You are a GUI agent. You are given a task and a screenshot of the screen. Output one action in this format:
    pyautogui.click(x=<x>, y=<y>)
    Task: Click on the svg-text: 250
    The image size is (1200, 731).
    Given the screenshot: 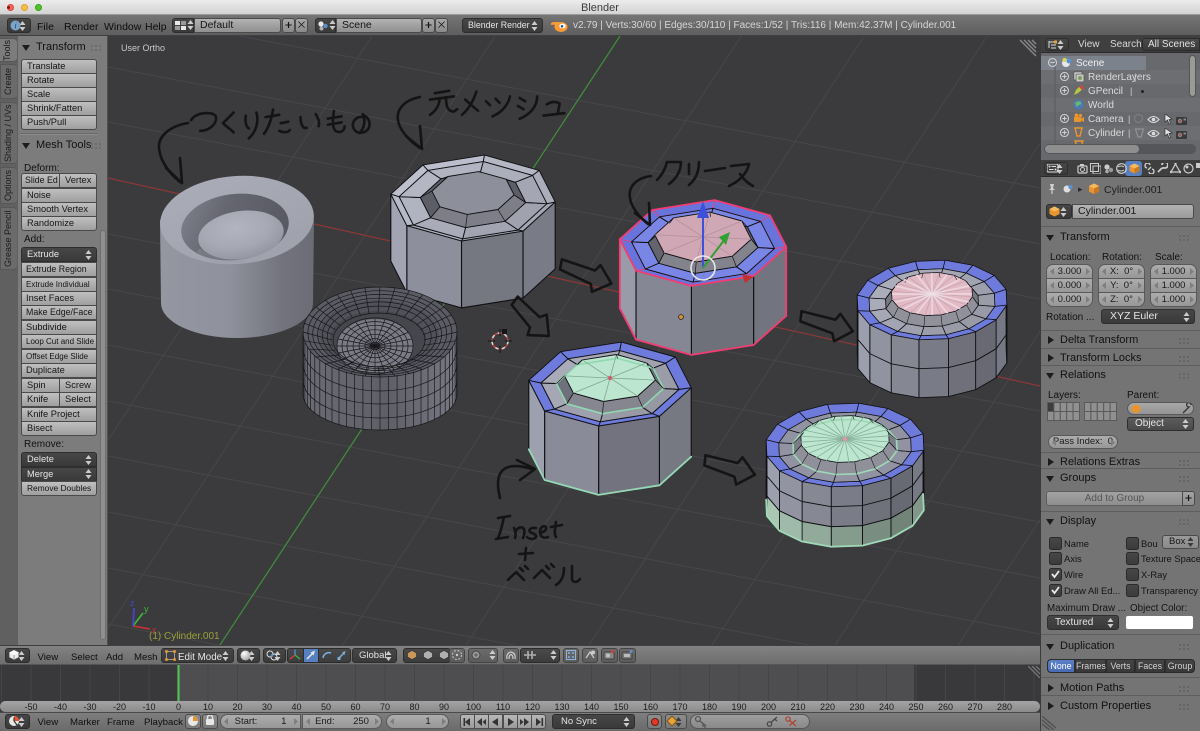 What is the action you would take?
    pyautogui.click(x=915, y=707)
    